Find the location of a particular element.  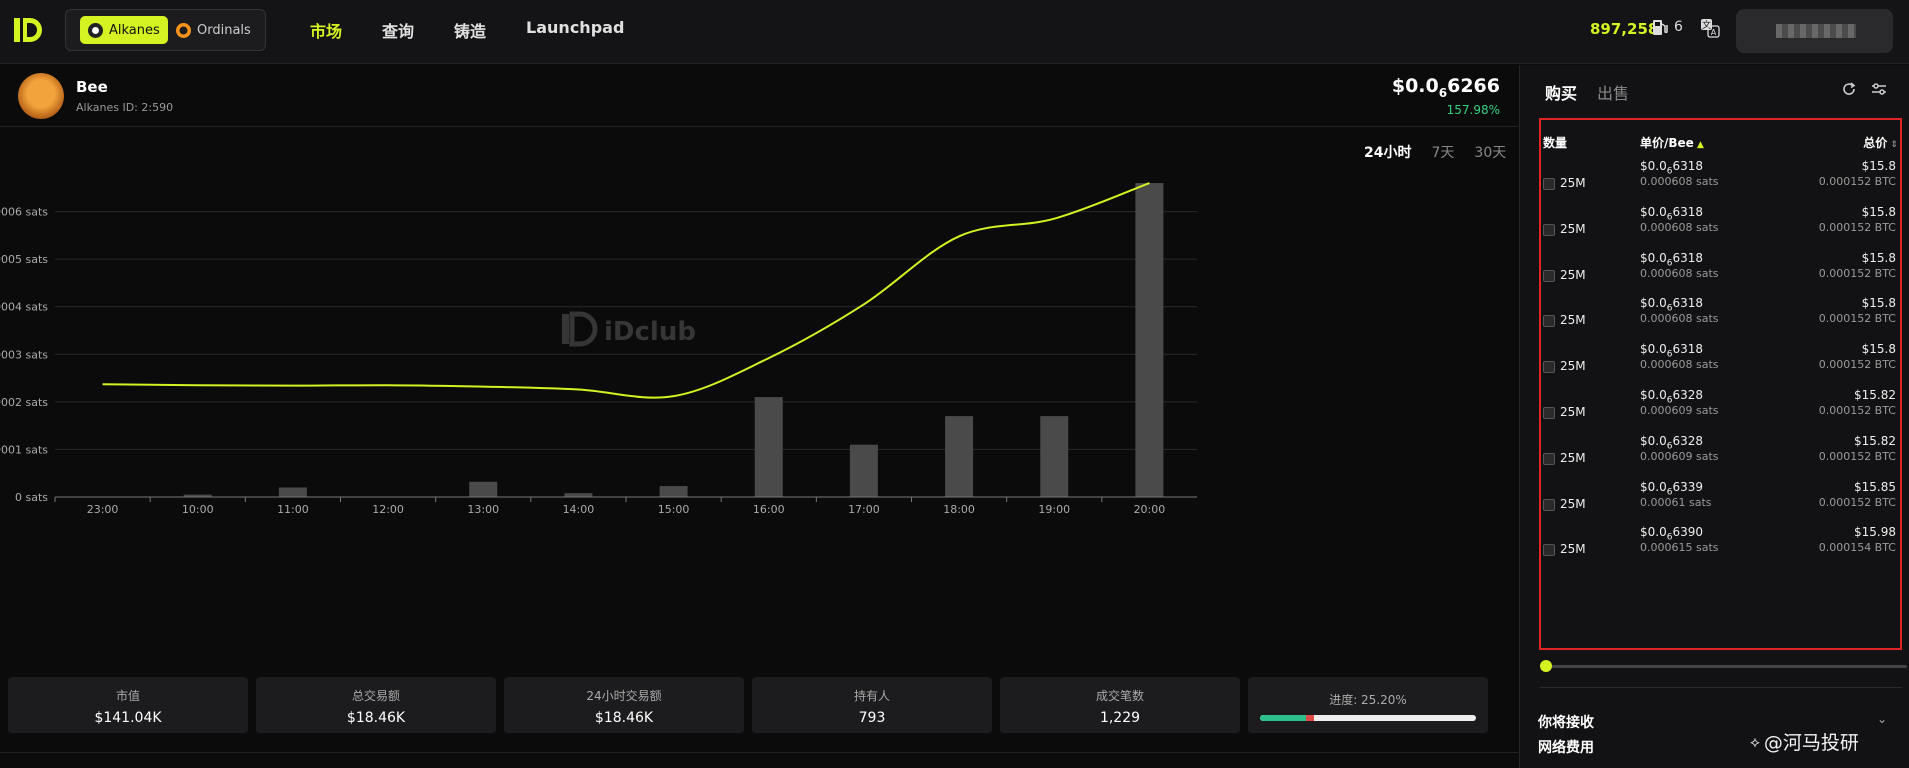

svg-text: A is located at coordinates (1714, 32).